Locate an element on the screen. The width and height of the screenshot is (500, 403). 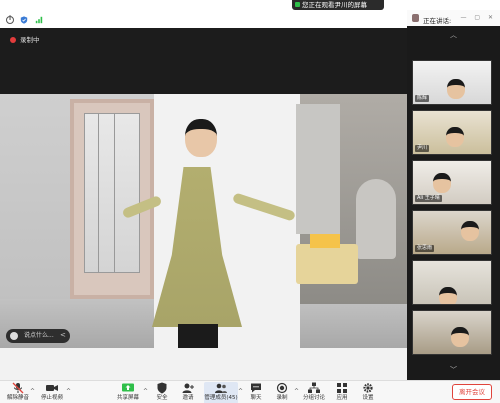
scroll-up-icon: ︿ is located at coordinates (453, 35).